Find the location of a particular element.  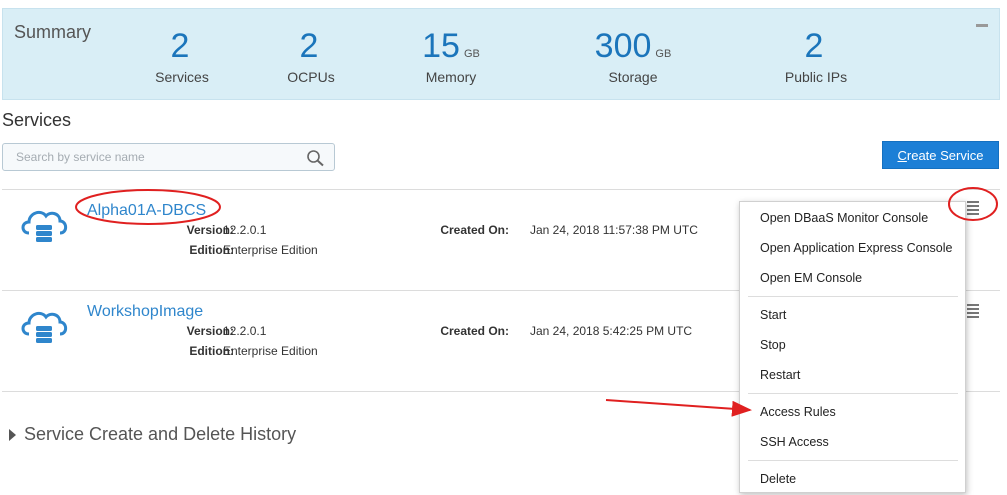

metric-label: OCPUs is located at coordinates (311, 77).